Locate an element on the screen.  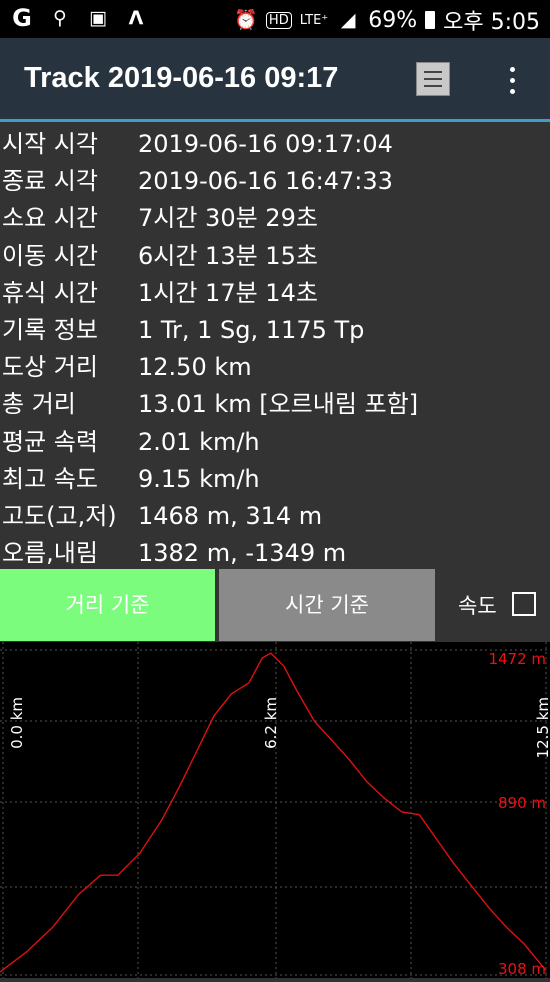
info-label: 평균 속력 is located at coordinates (50, 441).